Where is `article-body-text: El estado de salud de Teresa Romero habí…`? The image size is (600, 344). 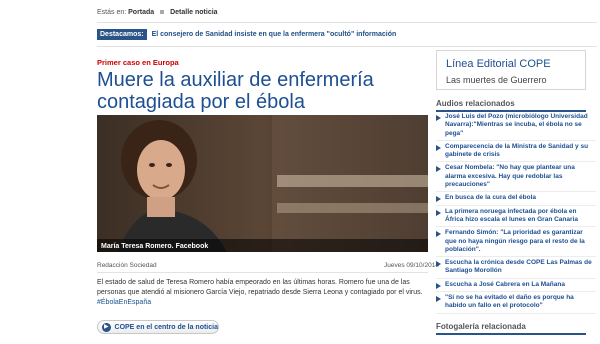 article-body-text: El estado de salud de Teresa Romero habí… is located at coordinates (260, 287).